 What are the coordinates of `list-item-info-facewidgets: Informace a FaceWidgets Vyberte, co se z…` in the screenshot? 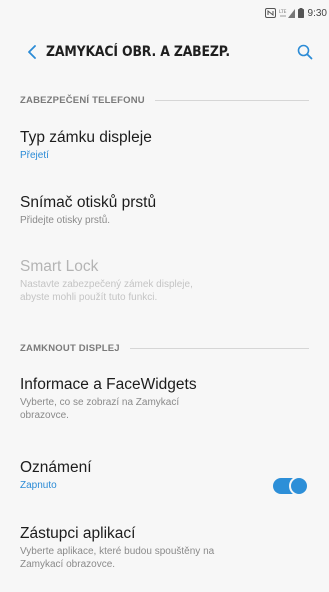 It's located at (164, 398).